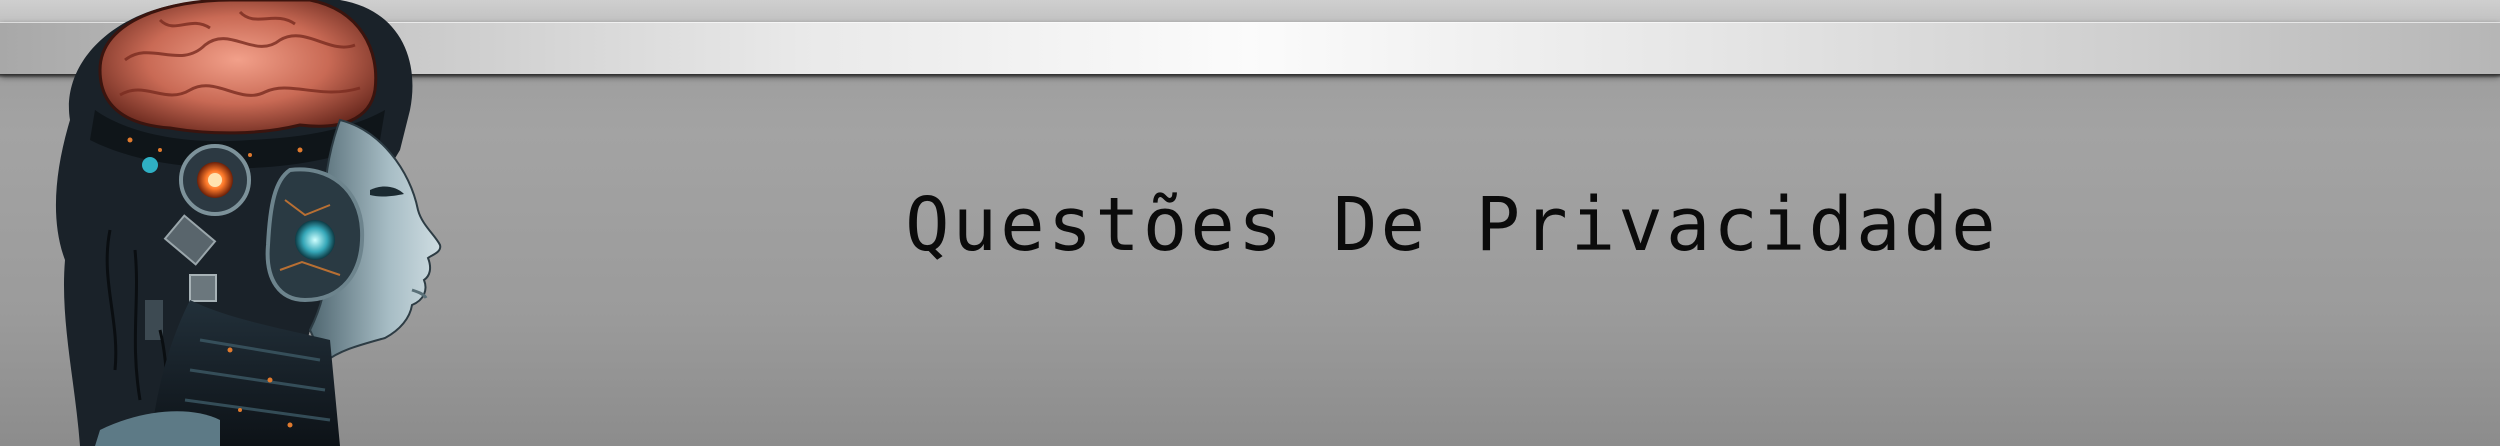 The width and height of the screenshot is (2500, 446). What do you see at coordinates (1452, 225) in the screenshot?
I see `page-title: Questões De Privacidade` at bounding box center [1452, 225].